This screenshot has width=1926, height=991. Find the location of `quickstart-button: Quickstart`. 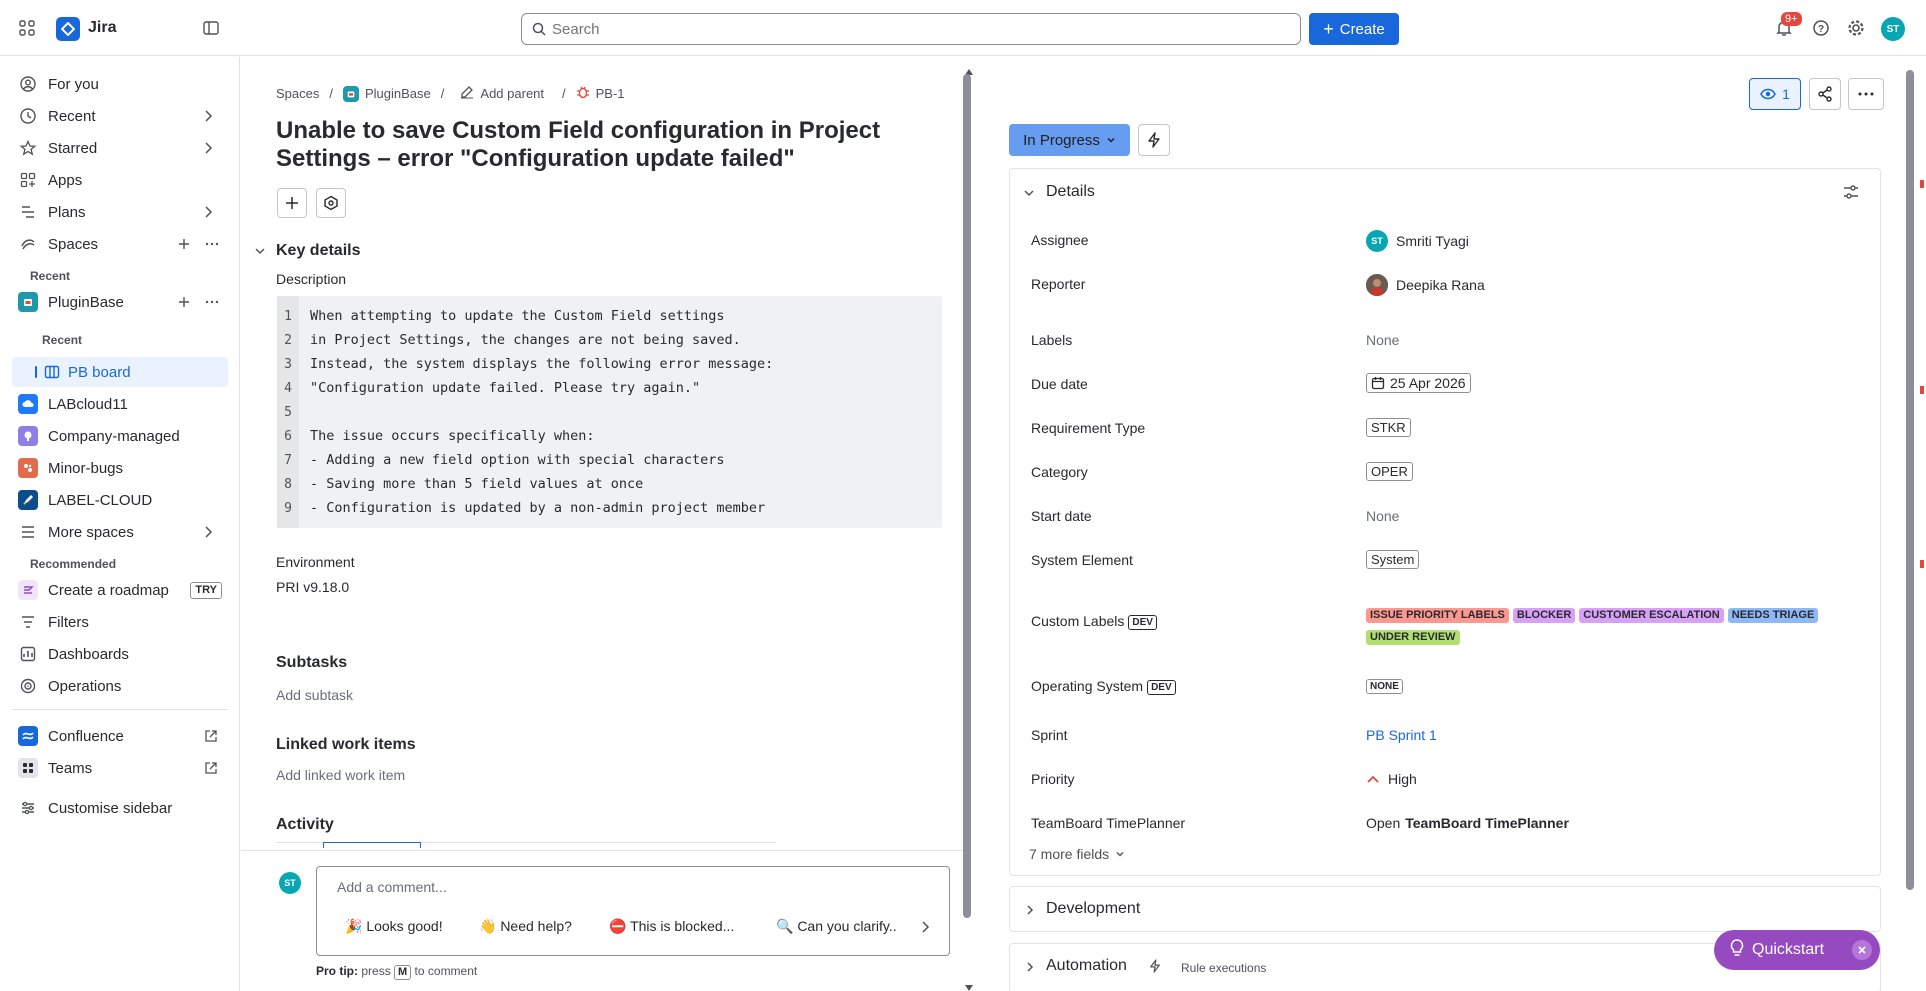

quickstart-button: Quickstart is located at coordinates (1797, 950).